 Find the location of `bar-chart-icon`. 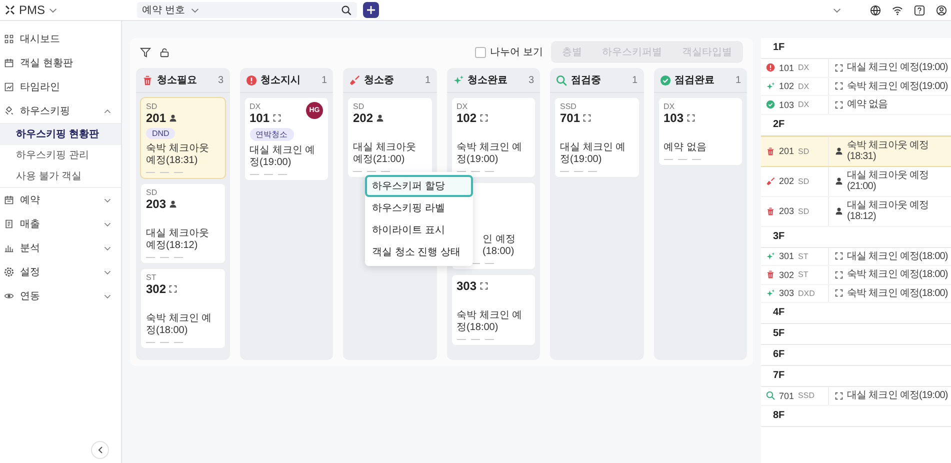

bar-chart-icon is located at coordinates (9, 248).